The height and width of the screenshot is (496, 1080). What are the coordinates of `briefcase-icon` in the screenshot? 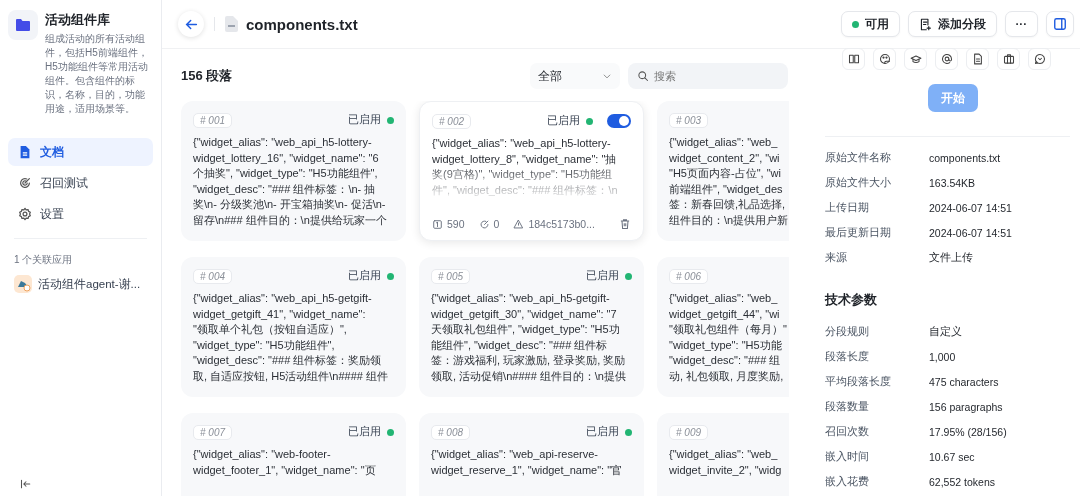 It's located at (1008, 59).